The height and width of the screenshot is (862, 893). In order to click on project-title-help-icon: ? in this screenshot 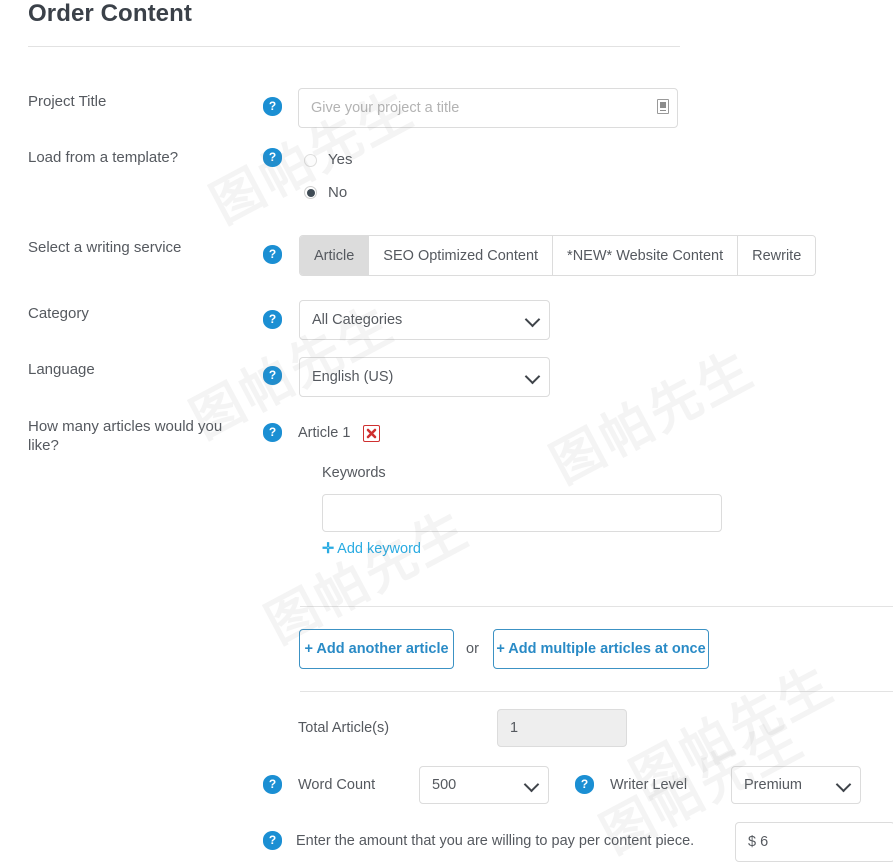, I will do `click(272, 106)`.